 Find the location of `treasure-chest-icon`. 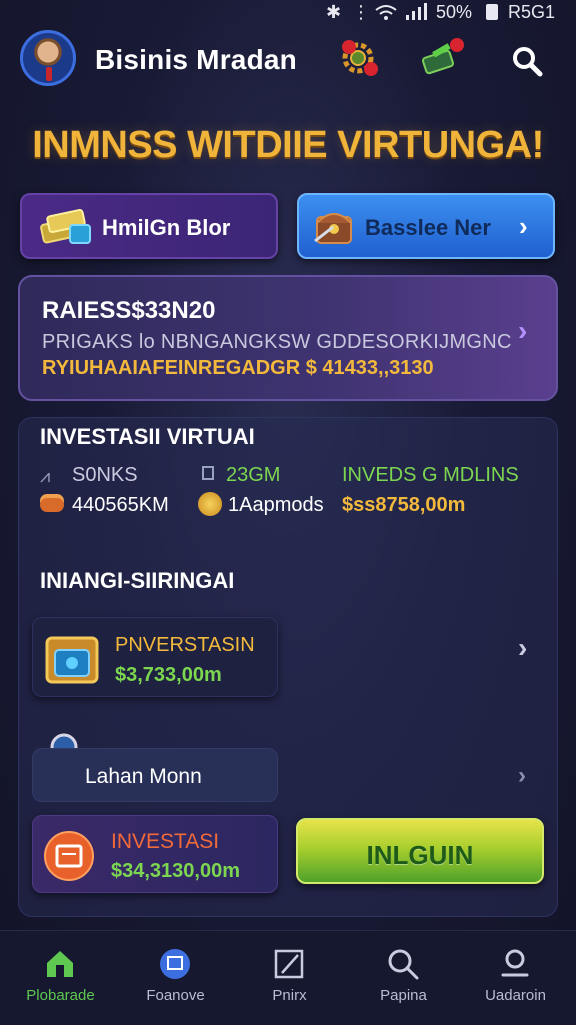

treasure-chest-icon is located at coordinates (333, 228).